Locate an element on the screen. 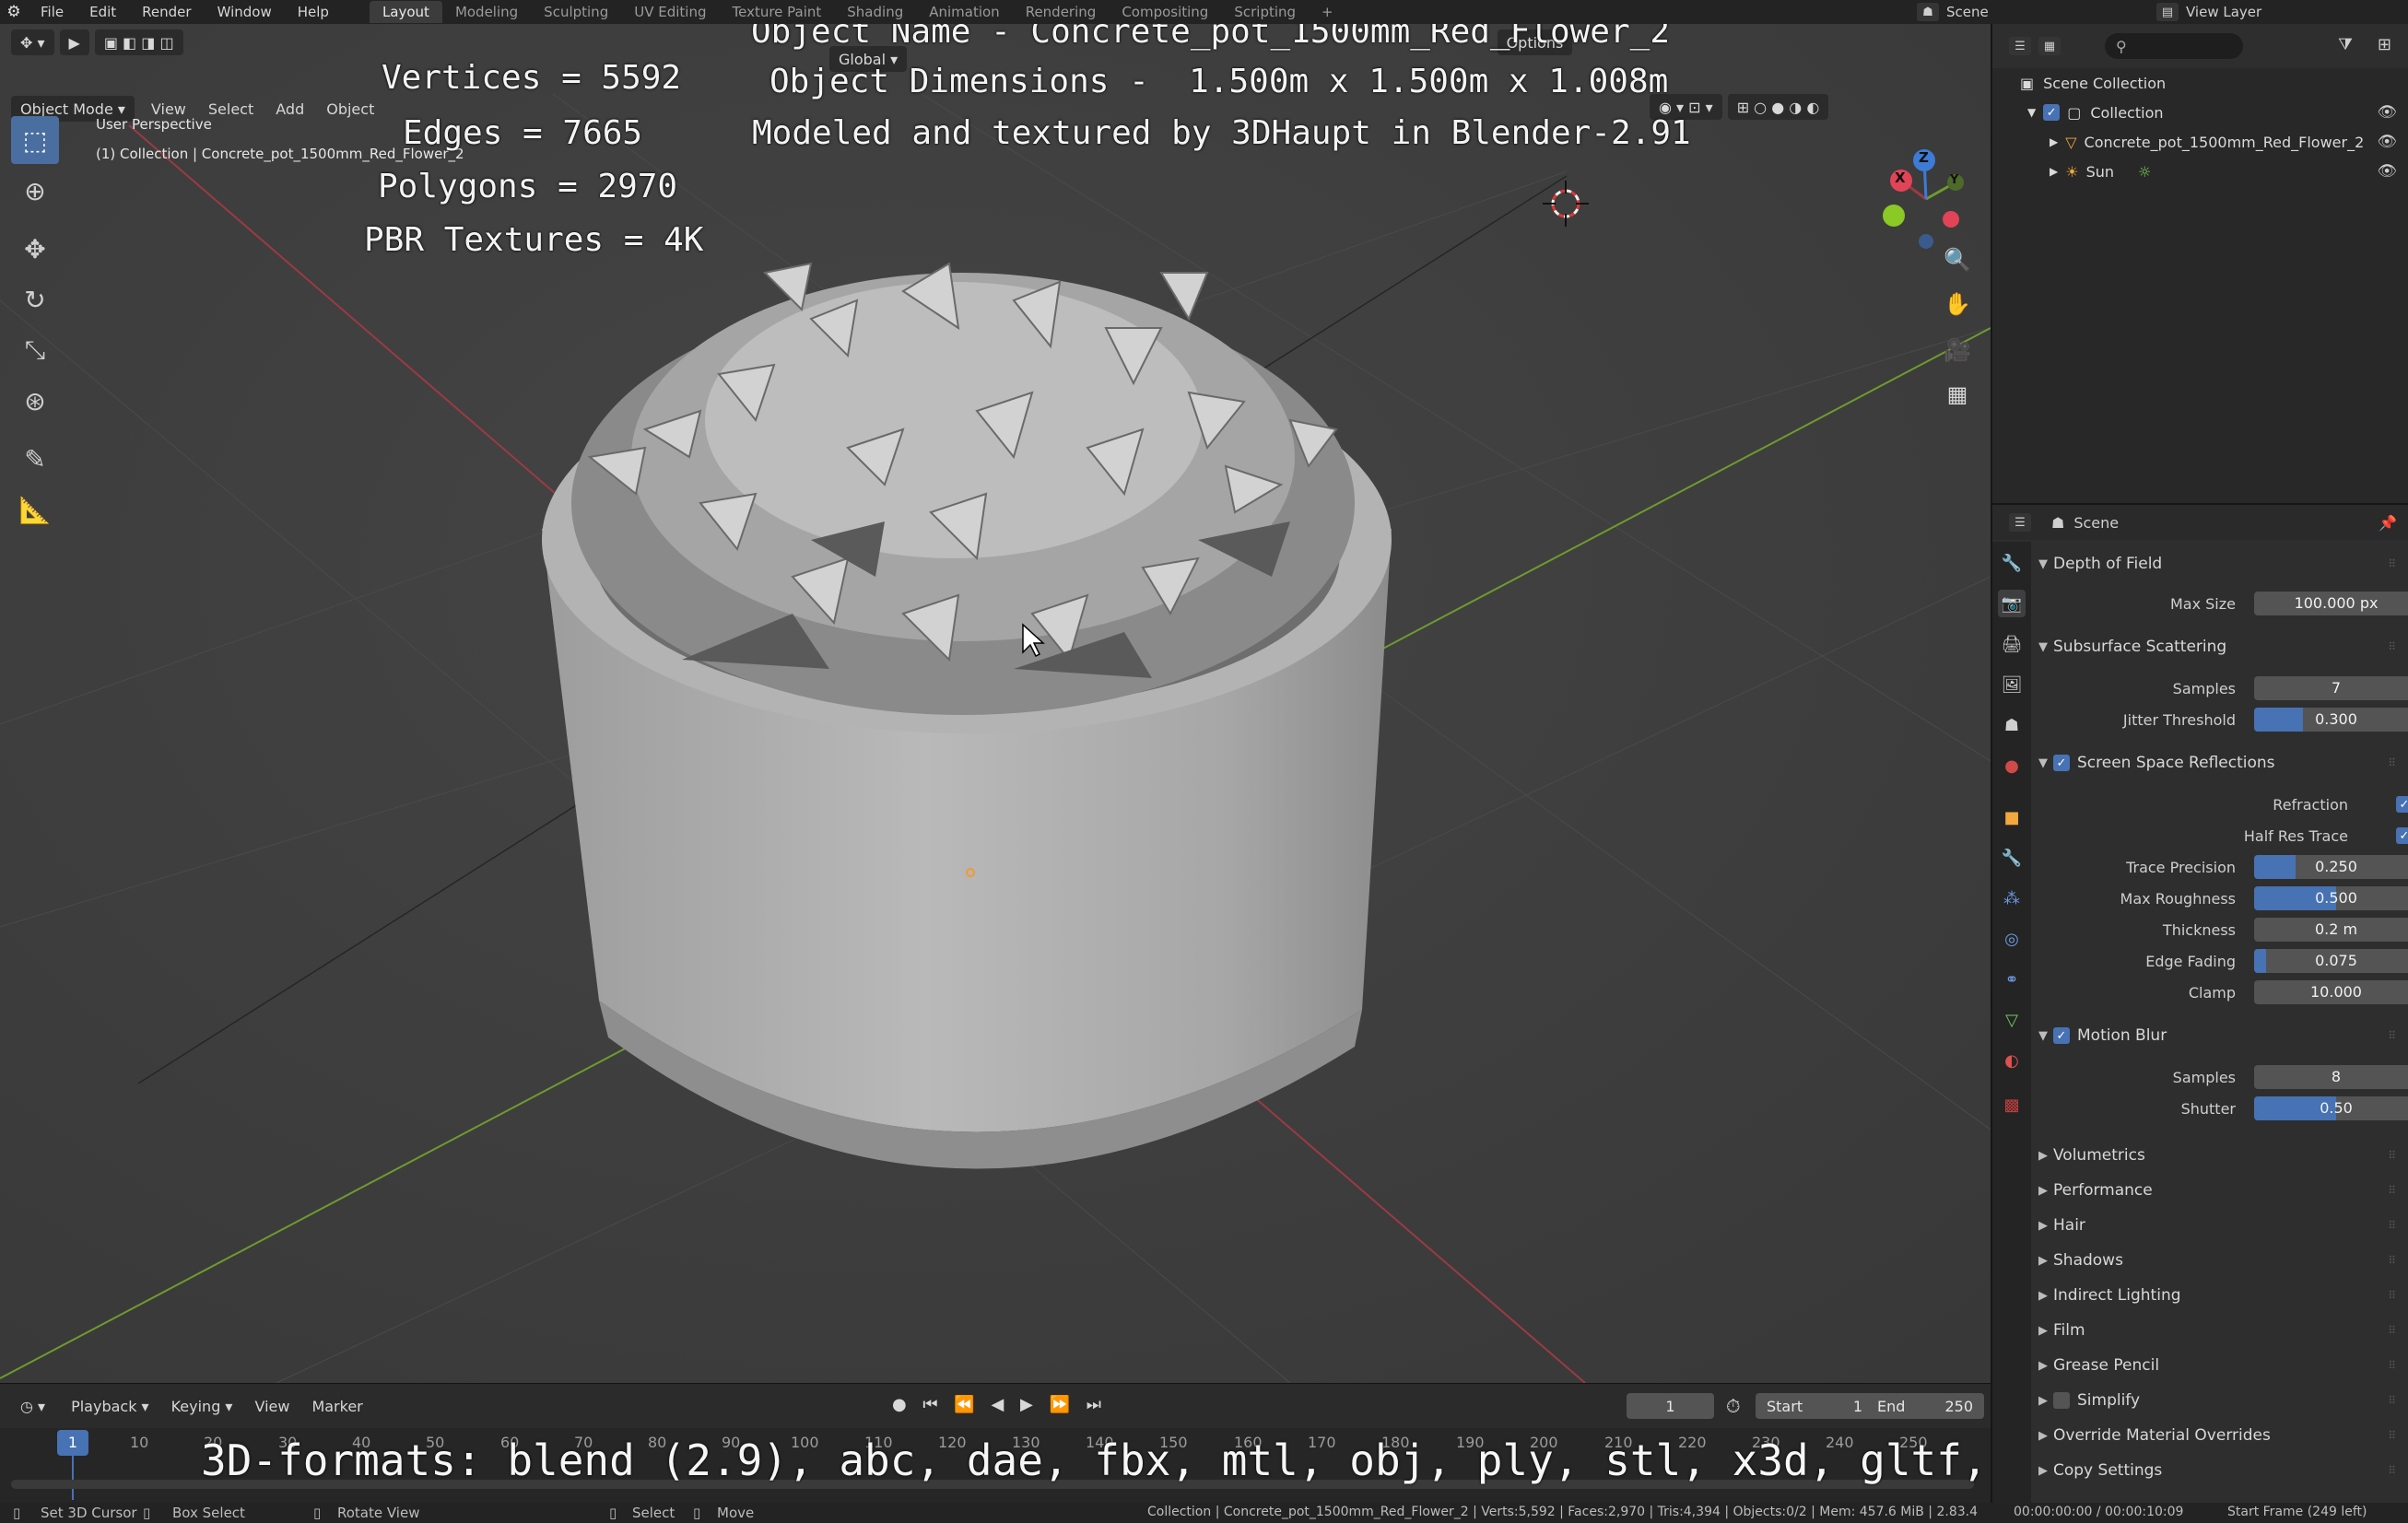  zoom-icon: 🔍 is located at coordinates (1957, 259).